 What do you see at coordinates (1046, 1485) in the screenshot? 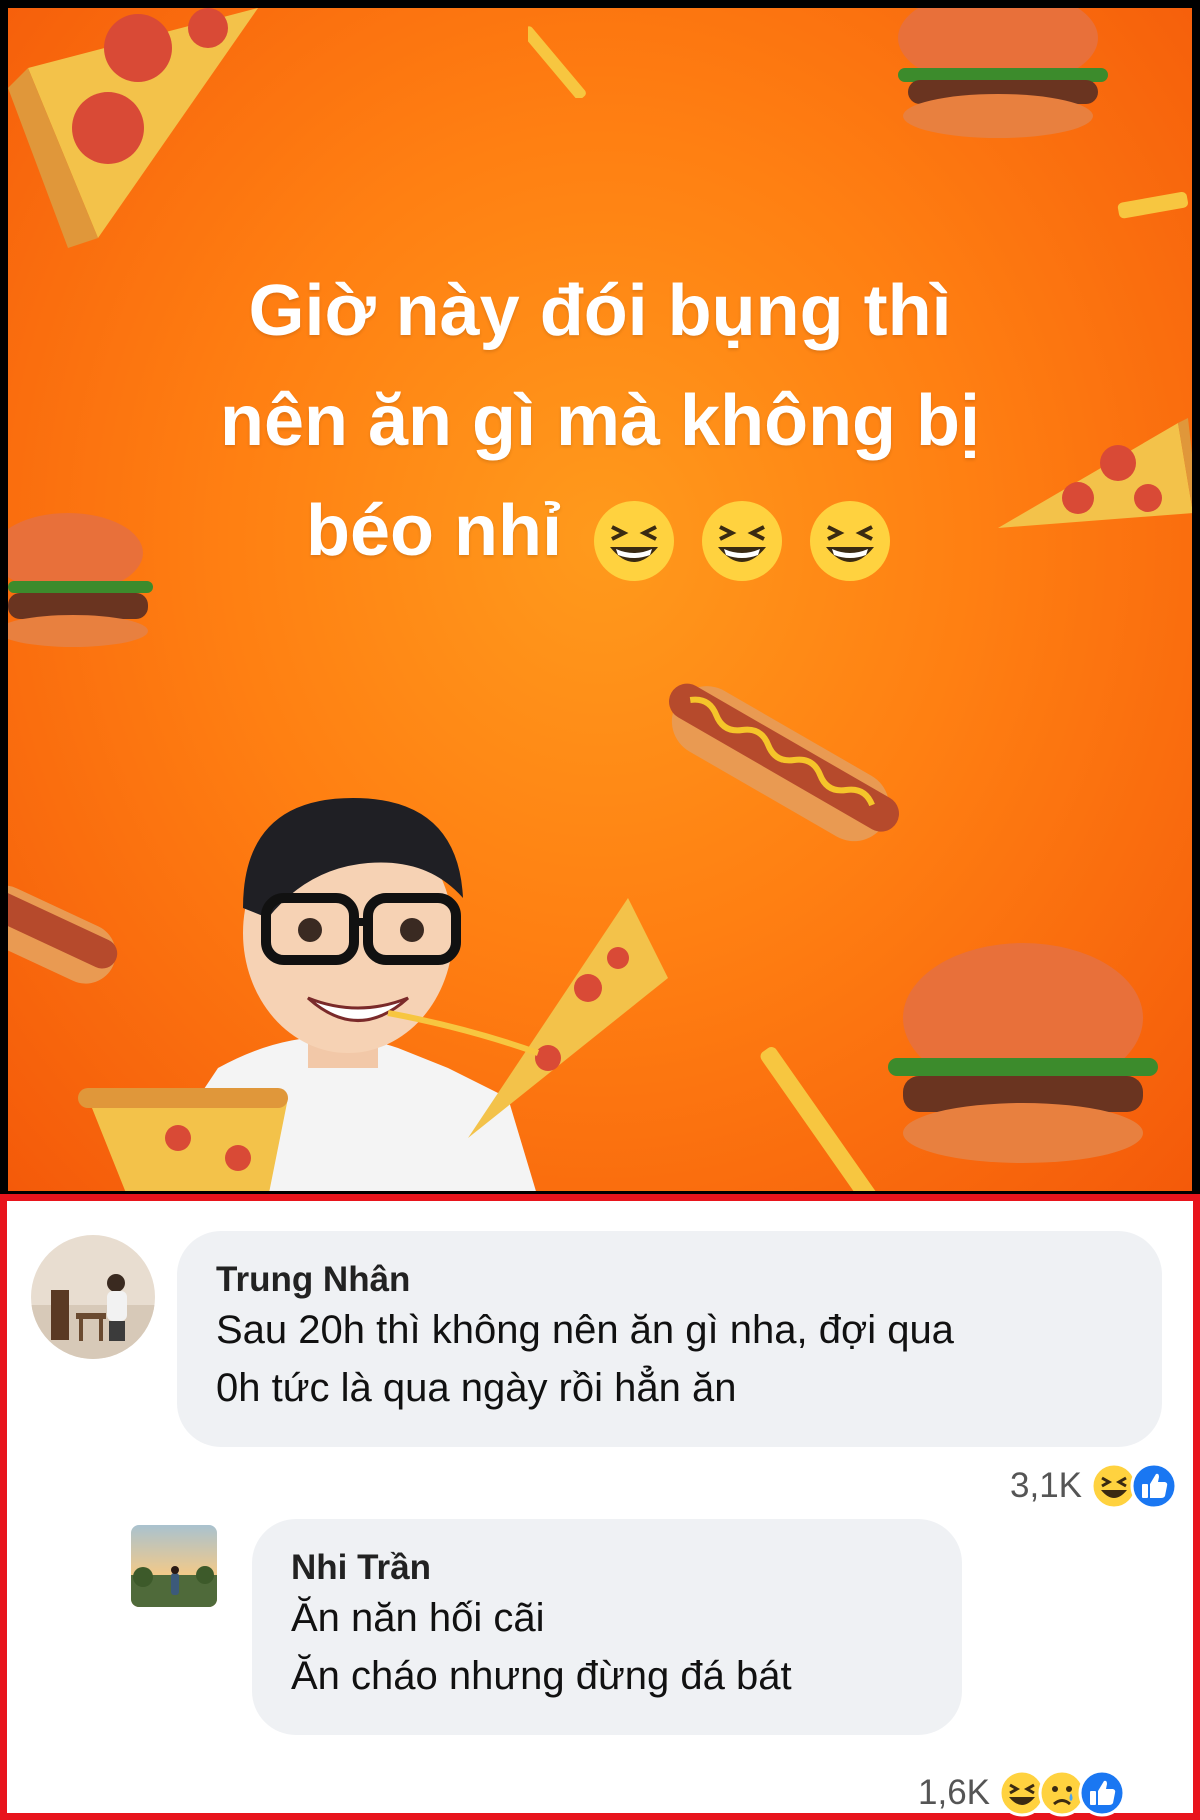
I see `reaction-count: 3,1K` at bounding box center [1046, 1485].